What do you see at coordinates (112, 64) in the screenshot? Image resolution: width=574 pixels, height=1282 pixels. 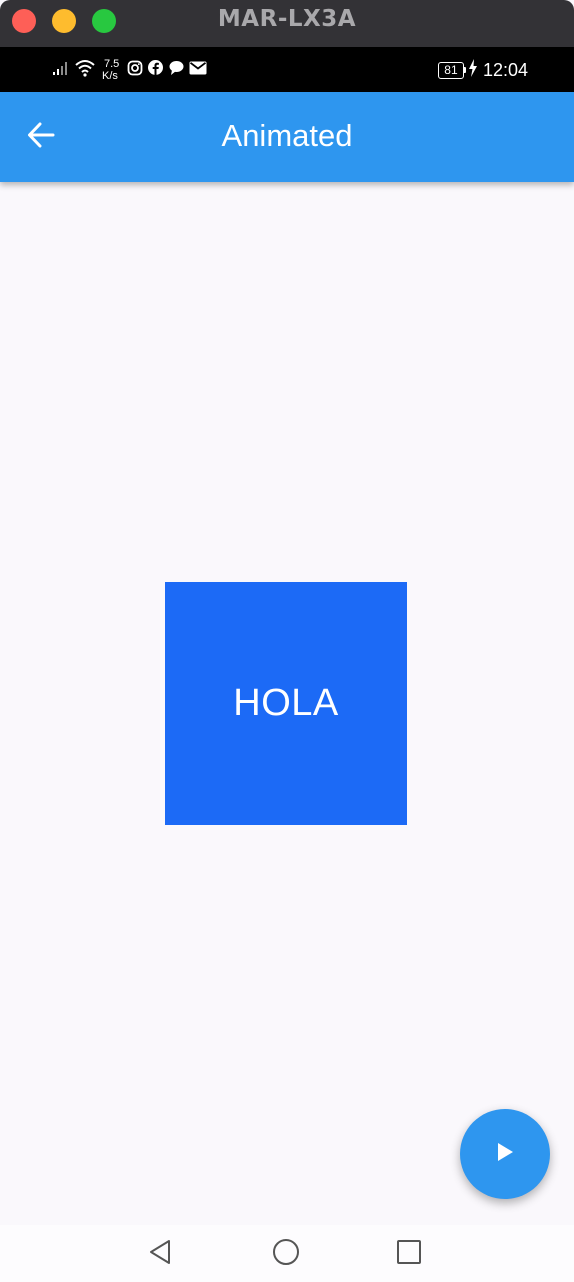 I see `net-speed-value: 7.5` at bounding box center [112, 64].